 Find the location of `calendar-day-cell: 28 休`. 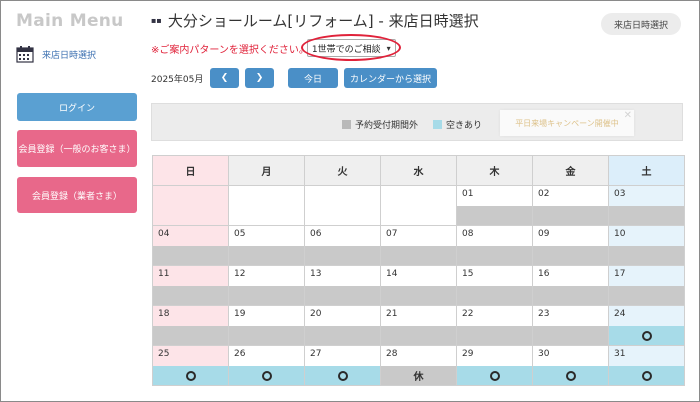

calendar-day-cell: 28 休 is located at coordinates (418, 365).